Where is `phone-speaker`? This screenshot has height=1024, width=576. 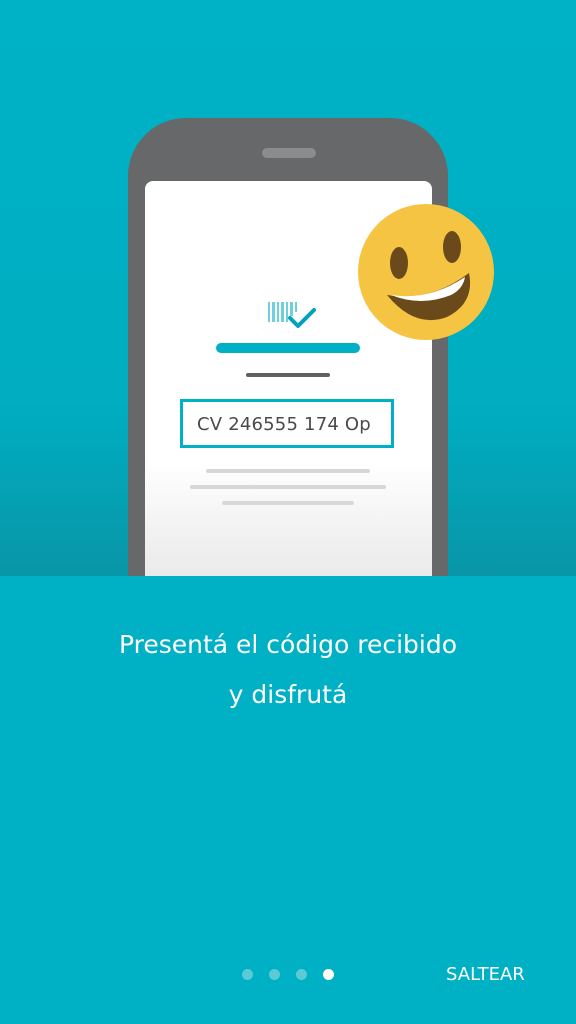
phone-speaker is located at coordinates (289, 153).